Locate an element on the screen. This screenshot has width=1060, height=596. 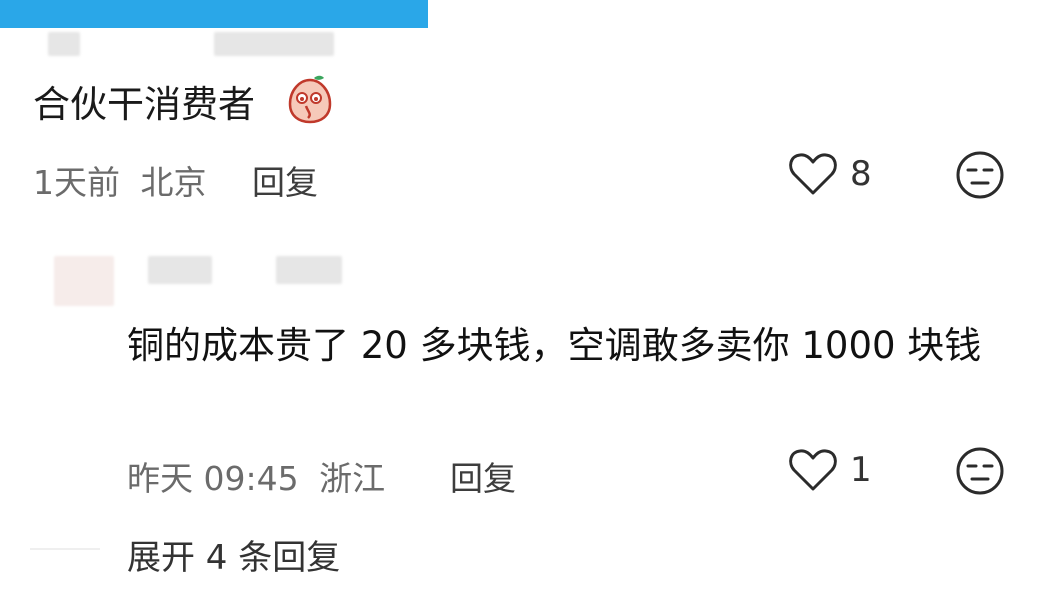
comment-dislike-button is located at coordinates (980, 175).